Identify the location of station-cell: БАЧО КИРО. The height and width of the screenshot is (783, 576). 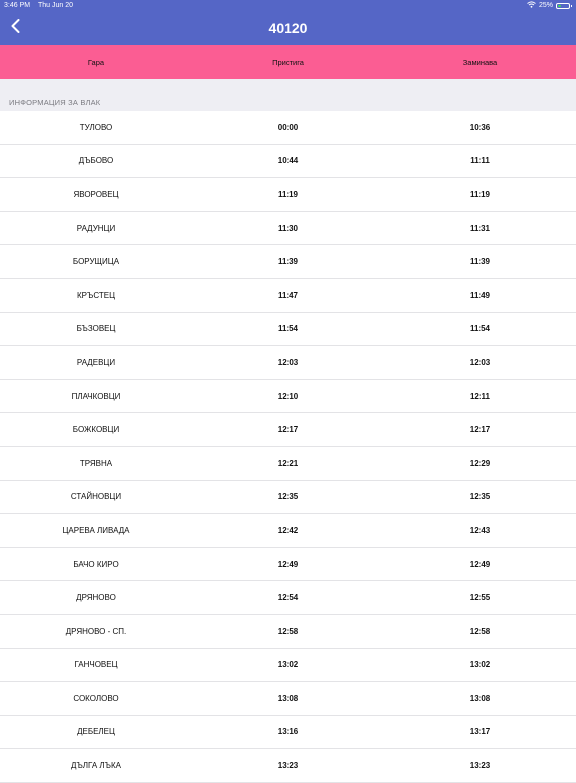
(96, 564).